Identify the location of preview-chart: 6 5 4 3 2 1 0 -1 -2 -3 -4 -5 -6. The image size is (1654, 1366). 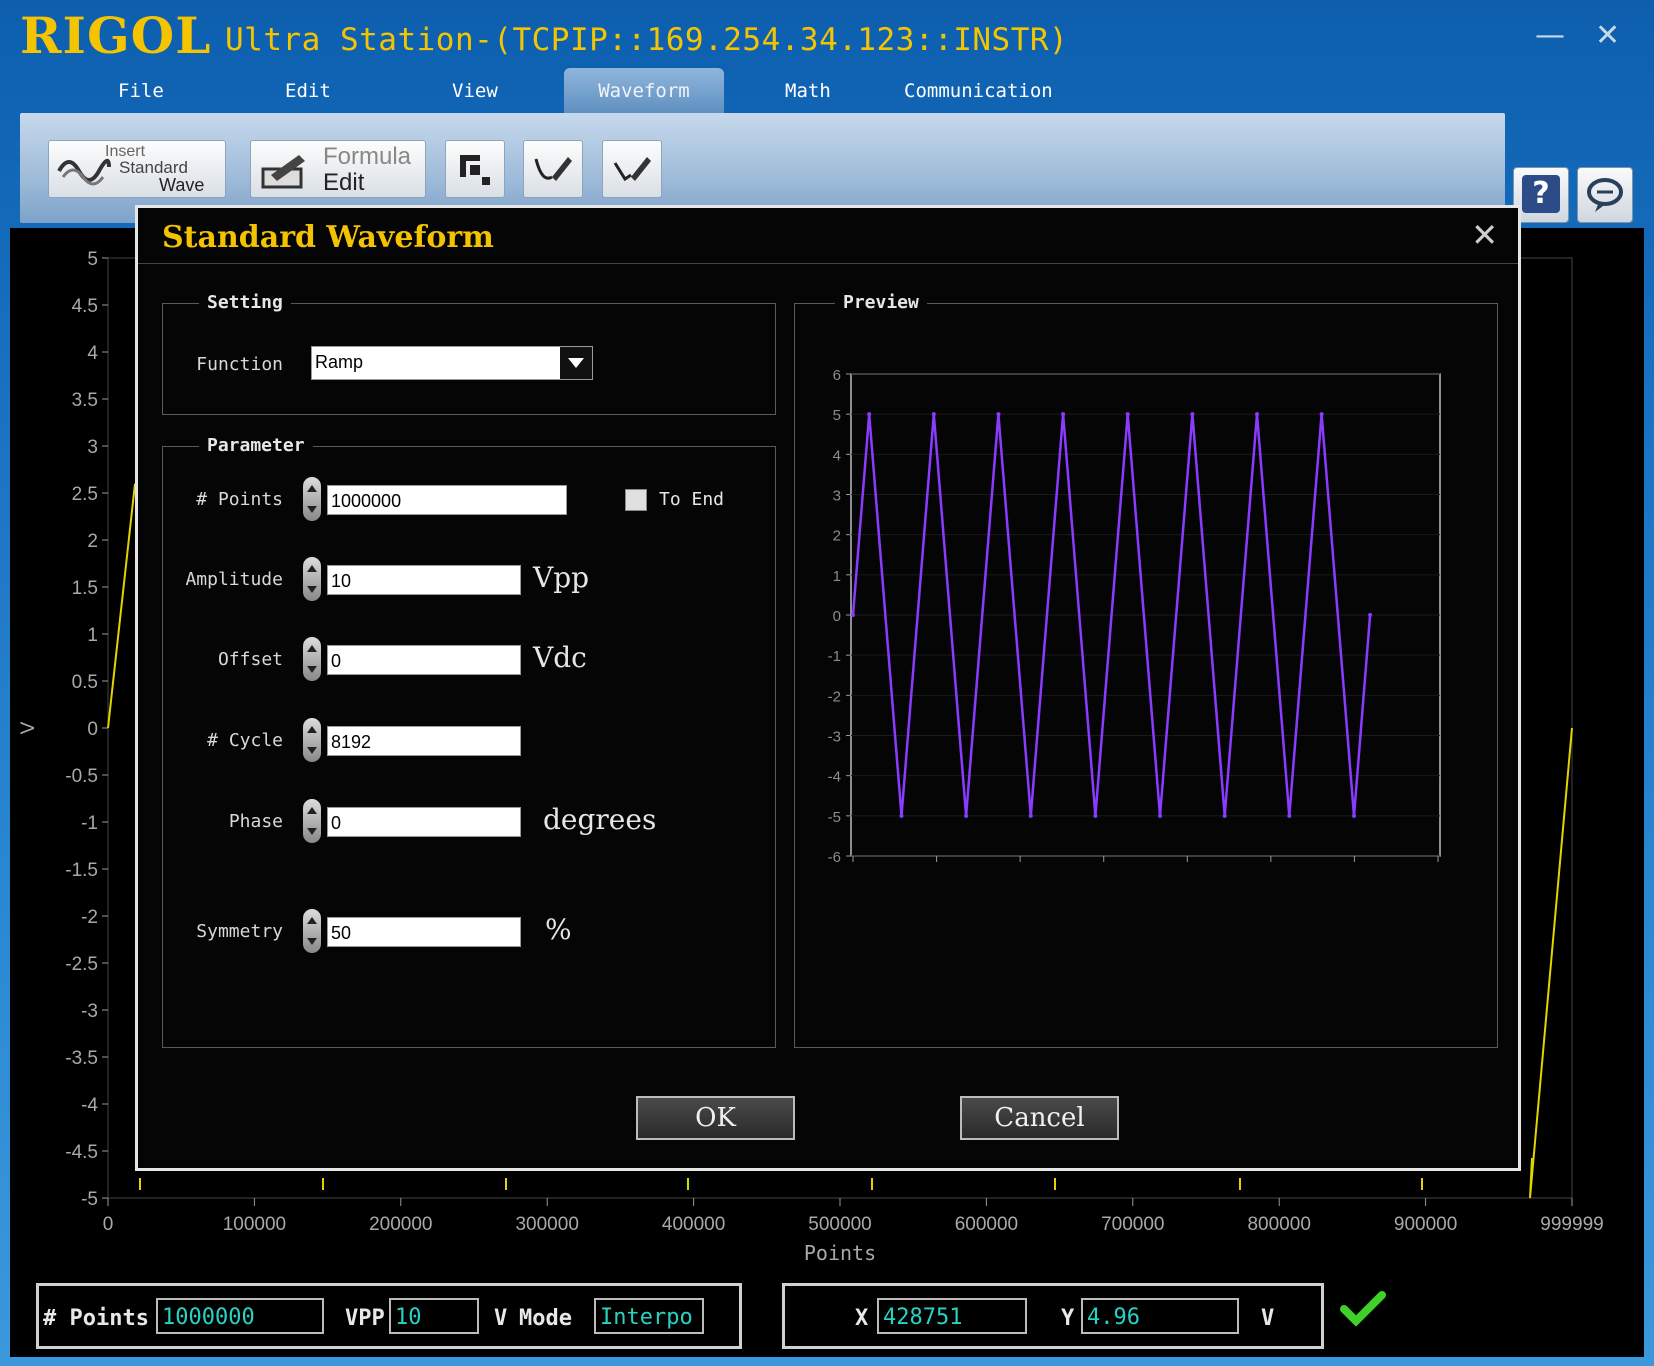
(1134, 616).